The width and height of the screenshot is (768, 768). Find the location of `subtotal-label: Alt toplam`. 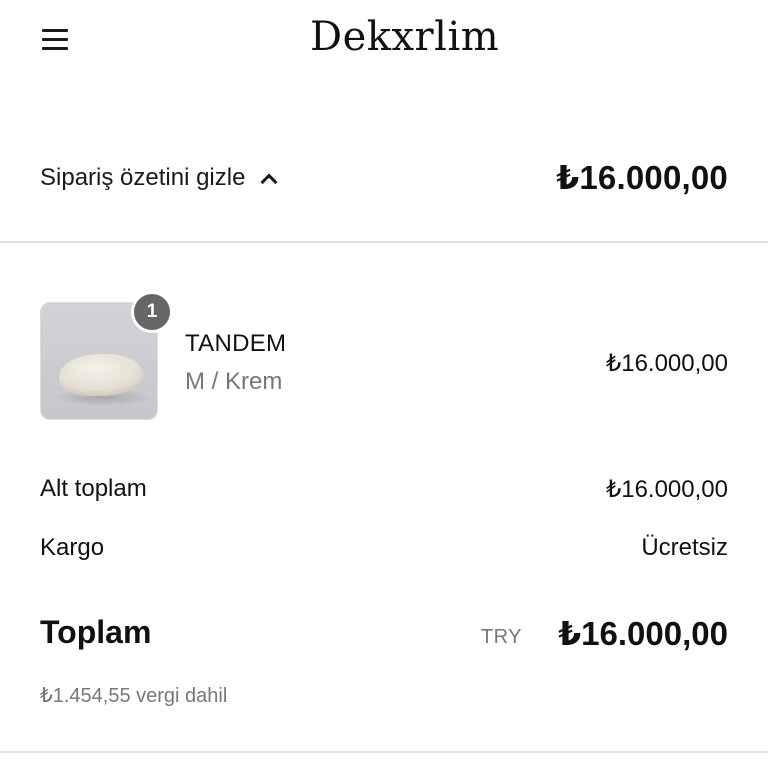

subtotal-label: Alt toplam is located at coordinates (93, 488).